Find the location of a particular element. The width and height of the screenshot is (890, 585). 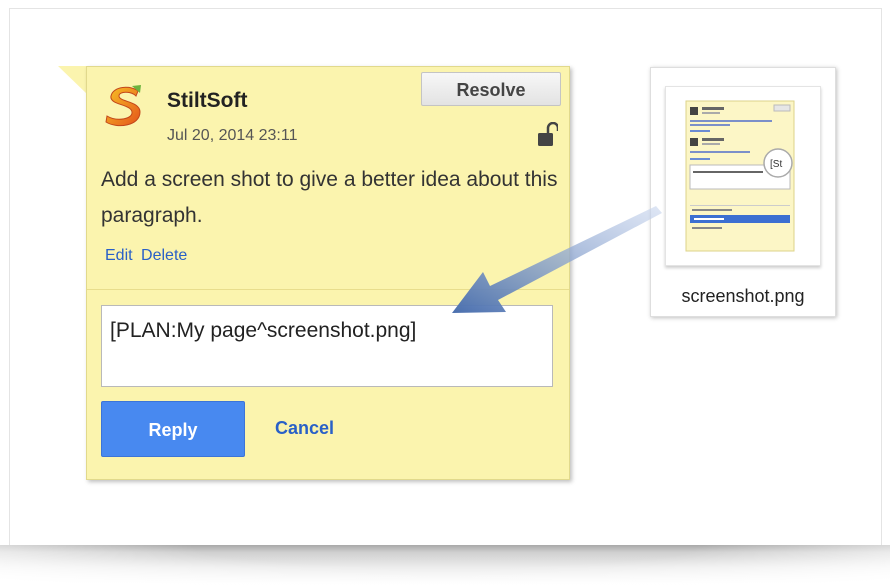

attachment-file: [St screenshot.png is located at coordinates (743, 192).